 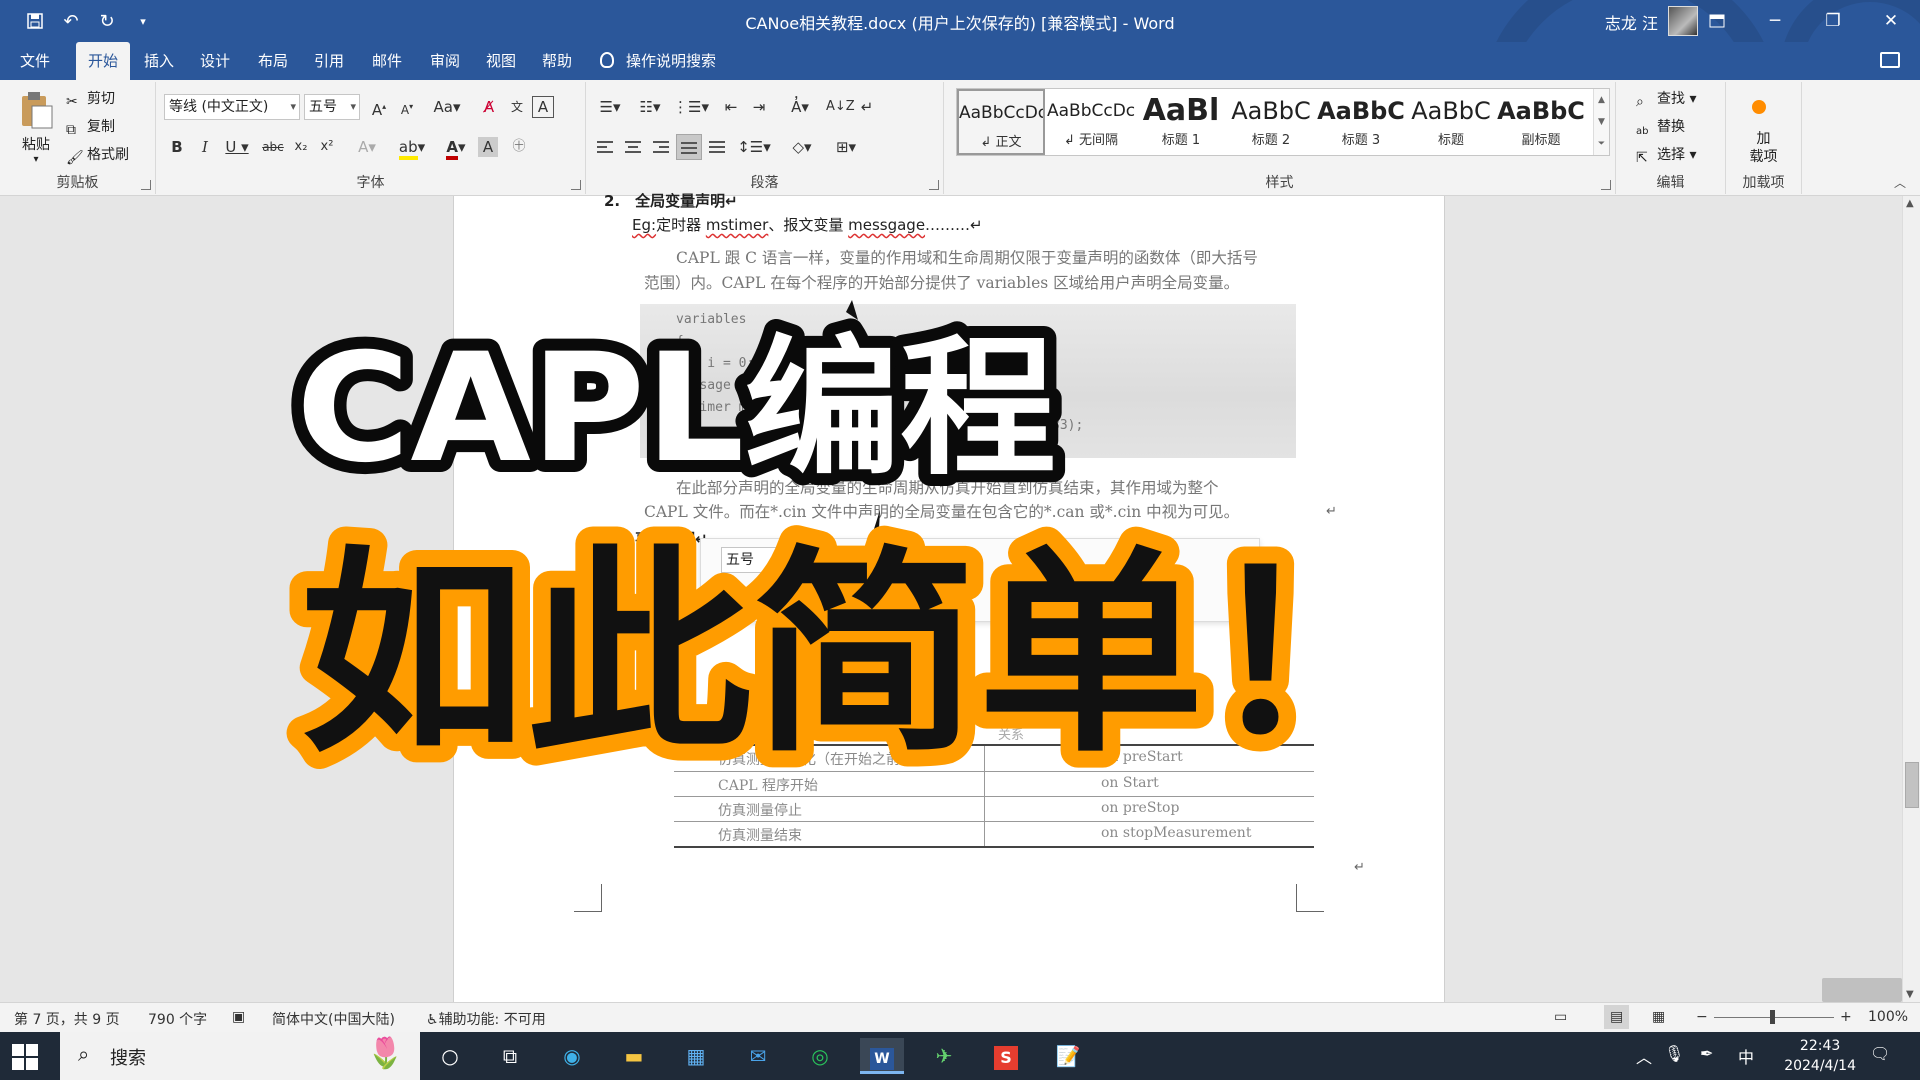 I want to click on tell-me-search: 操作说明搜索, so click(x=658, y=61).